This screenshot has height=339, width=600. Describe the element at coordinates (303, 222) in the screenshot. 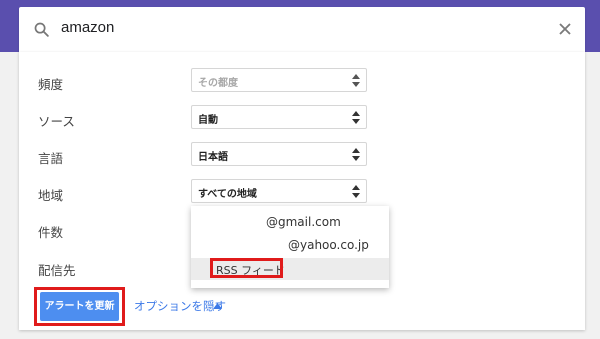

I see `delivery-option-label: @gmail.com` at that location.